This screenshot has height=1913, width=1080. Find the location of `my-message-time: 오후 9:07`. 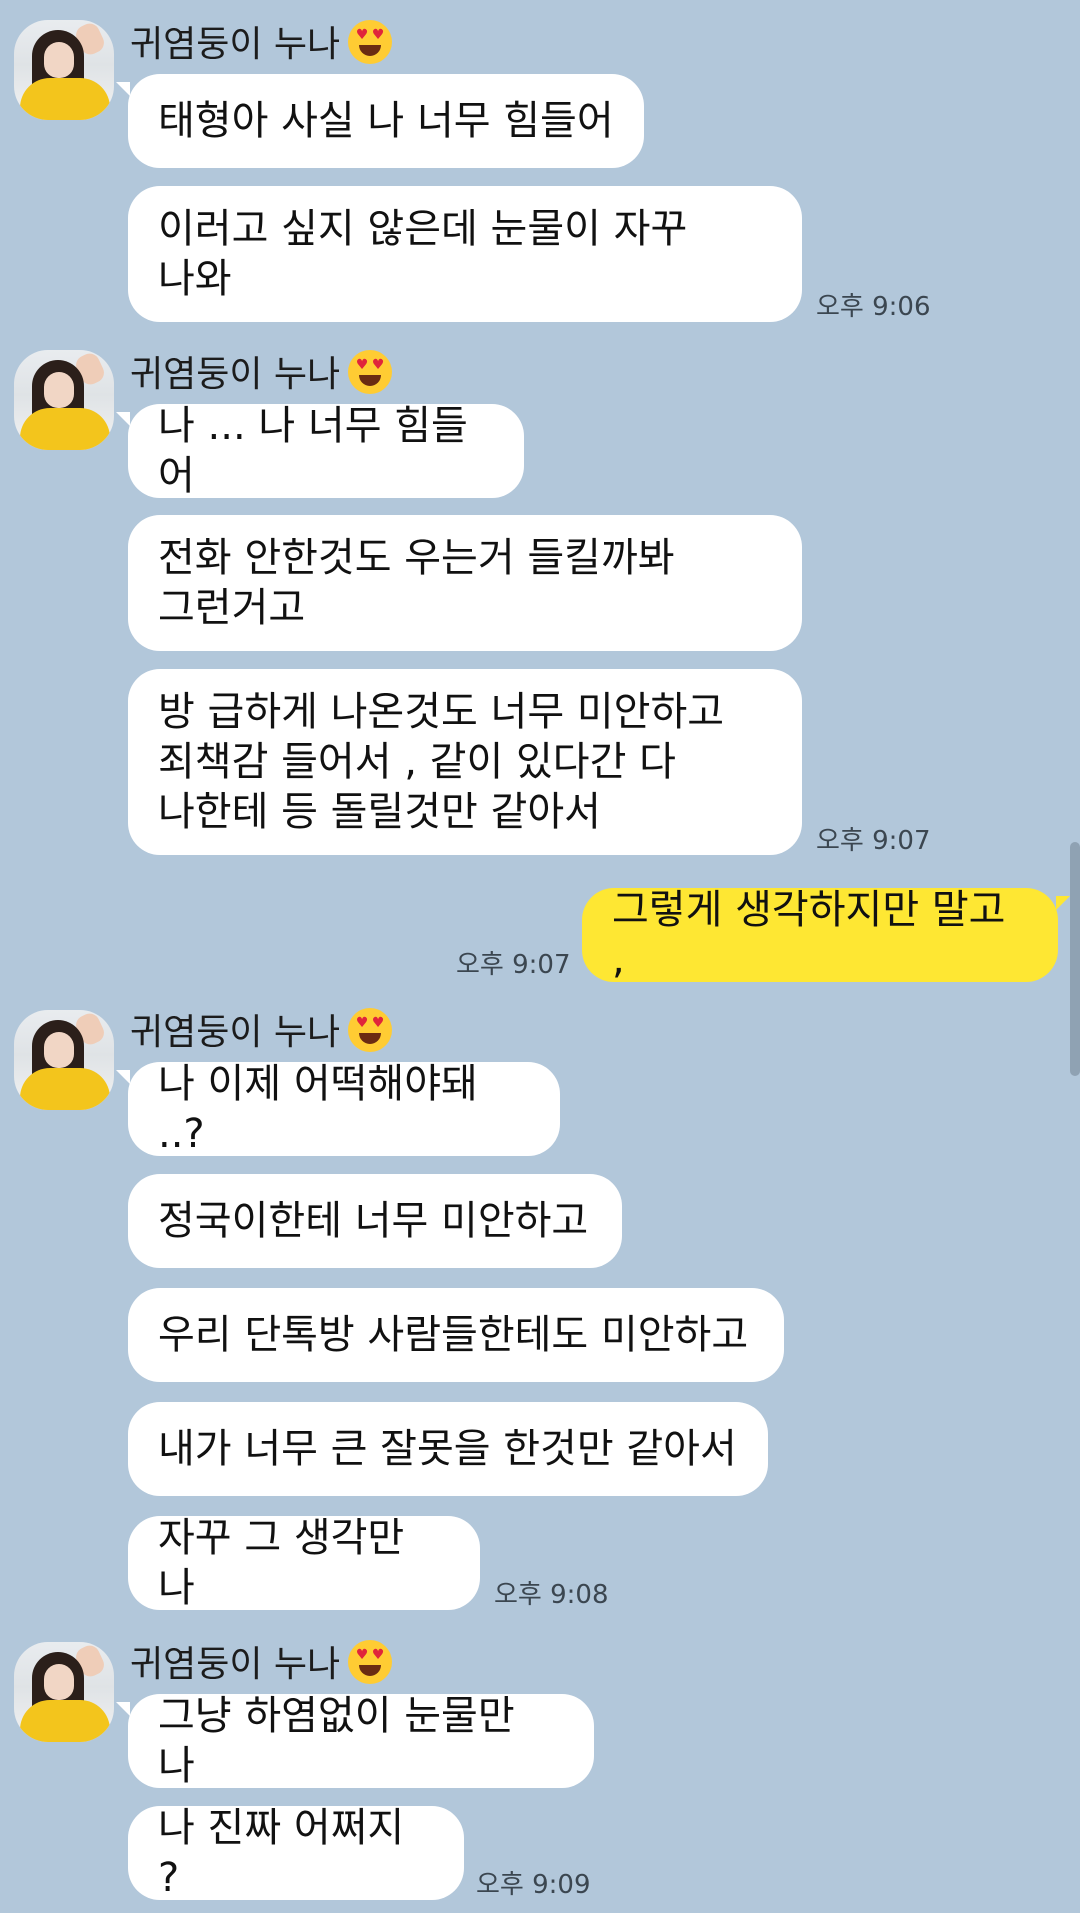

my-message-time: 오후 9:07 is located at coordinates (513, 965).